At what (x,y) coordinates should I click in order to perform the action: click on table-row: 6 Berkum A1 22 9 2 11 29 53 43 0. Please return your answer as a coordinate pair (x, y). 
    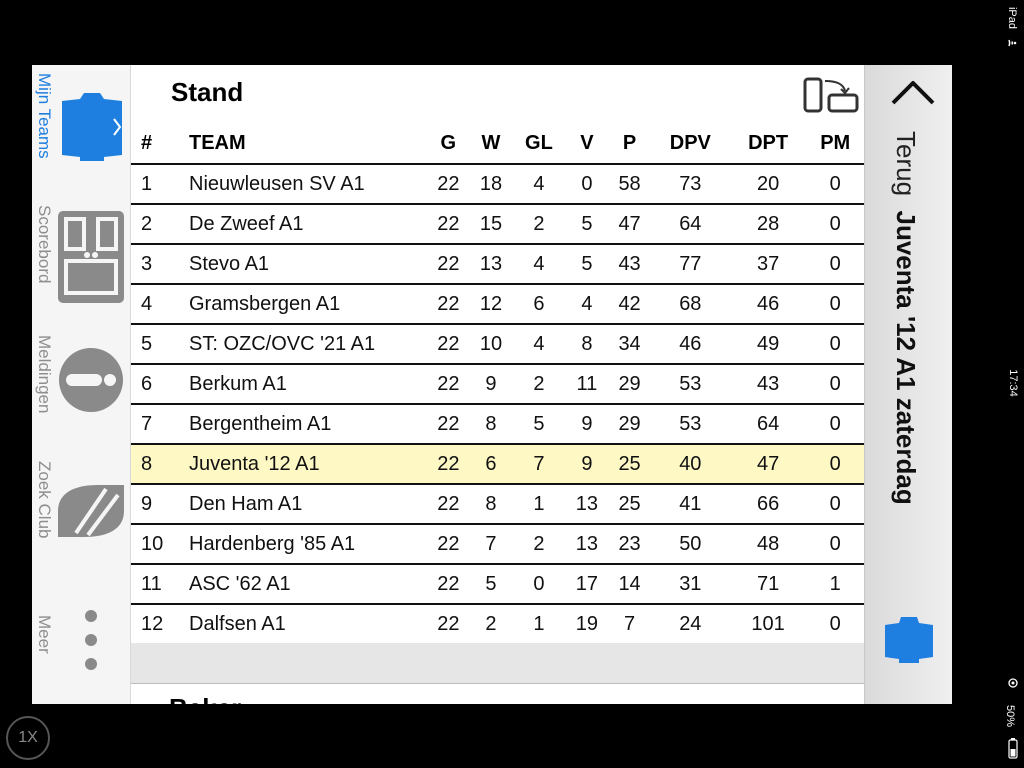
    Looking at the image, I should click on (497, 384).